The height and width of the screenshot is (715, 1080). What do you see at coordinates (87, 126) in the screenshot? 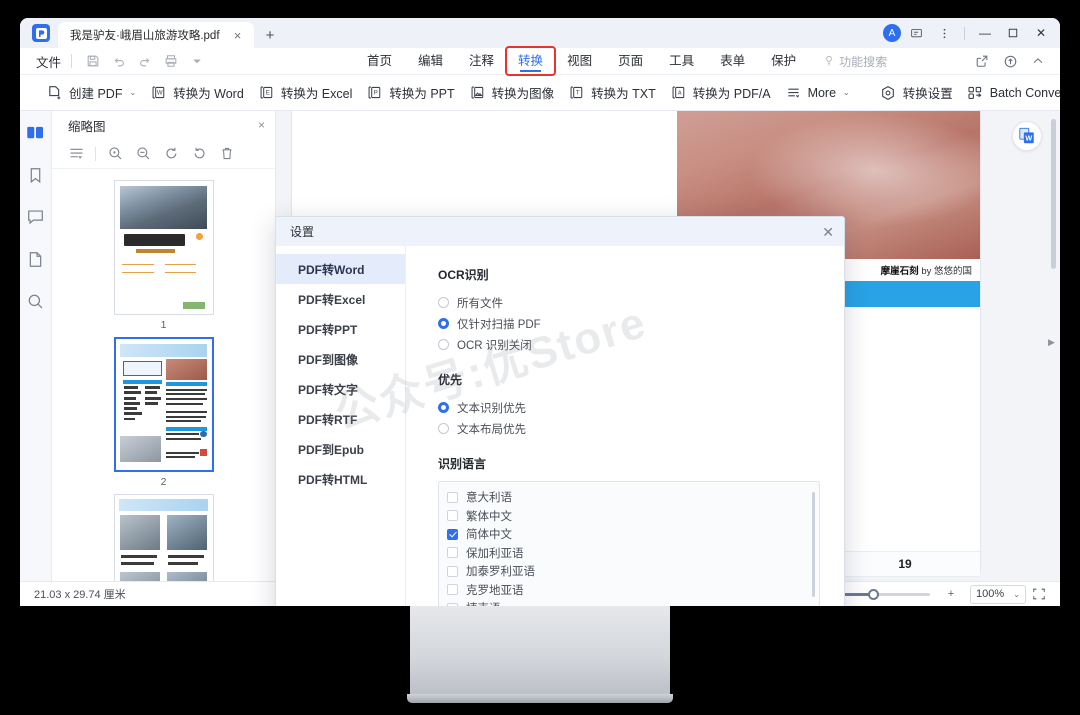
I see `thumbnail-title: 缩略图` at bounding box center [87, 126].